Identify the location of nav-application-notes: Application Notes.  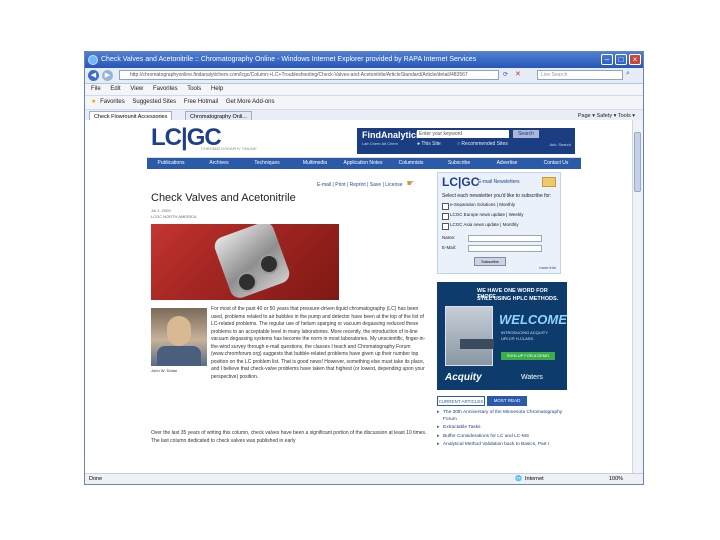
(363, 163).